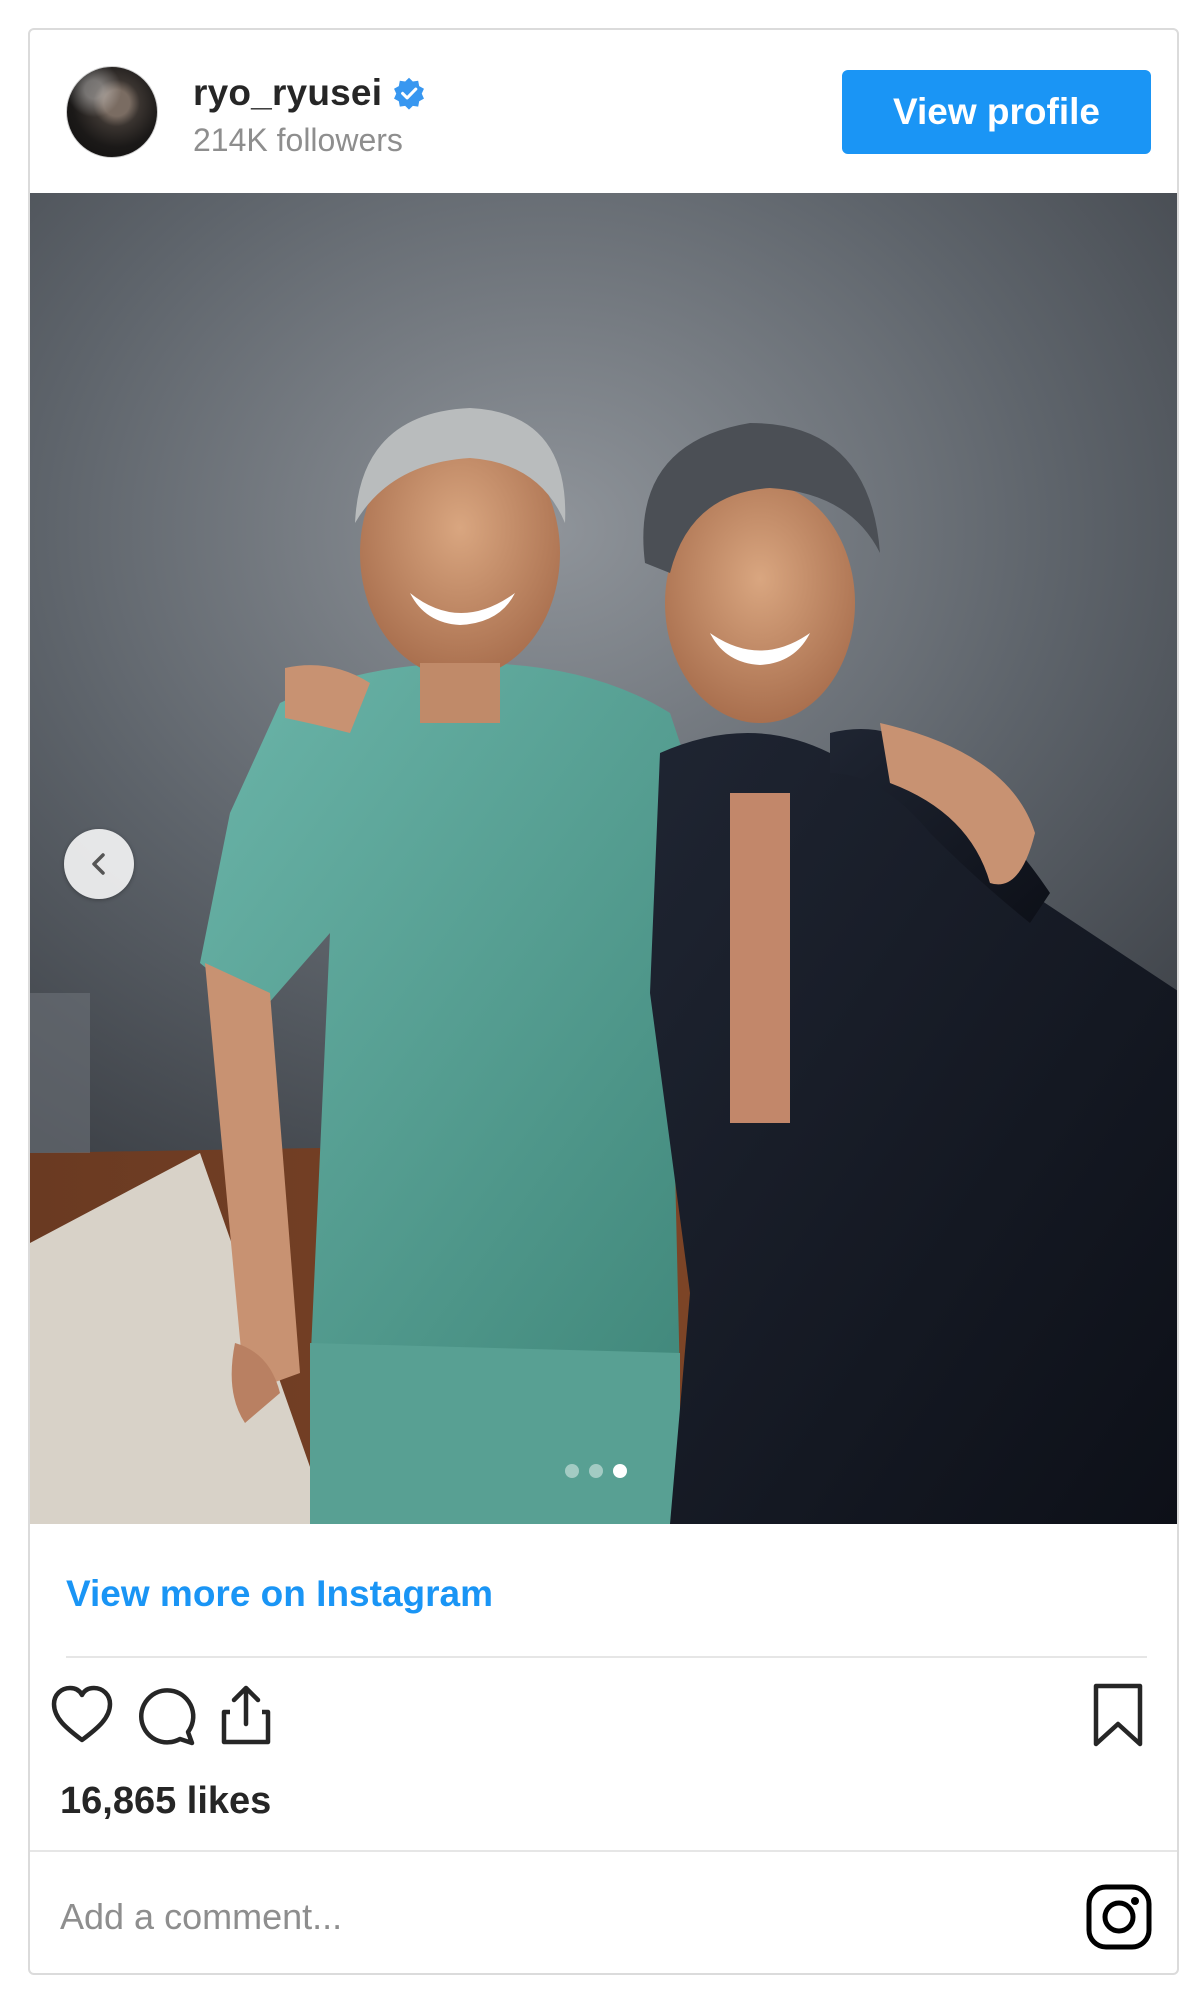 This screenshot has width=1200, height=1999. Describe the element at coordinates (409, 93) in the screenshot. I see `verified-badge-icon` at that location.